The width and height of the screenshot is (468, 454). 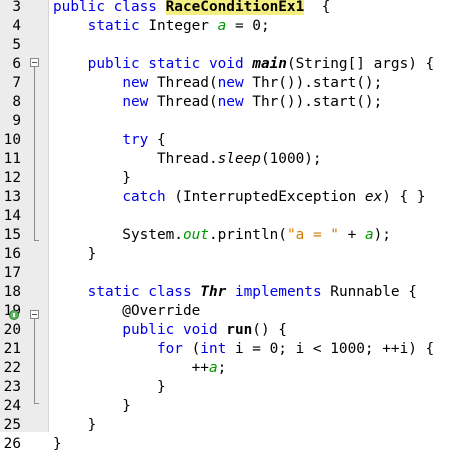 What do you see at coordinates (234, 178) in the screenshot?
I see `code-line: 12 }` at bounding box center [234, 178].